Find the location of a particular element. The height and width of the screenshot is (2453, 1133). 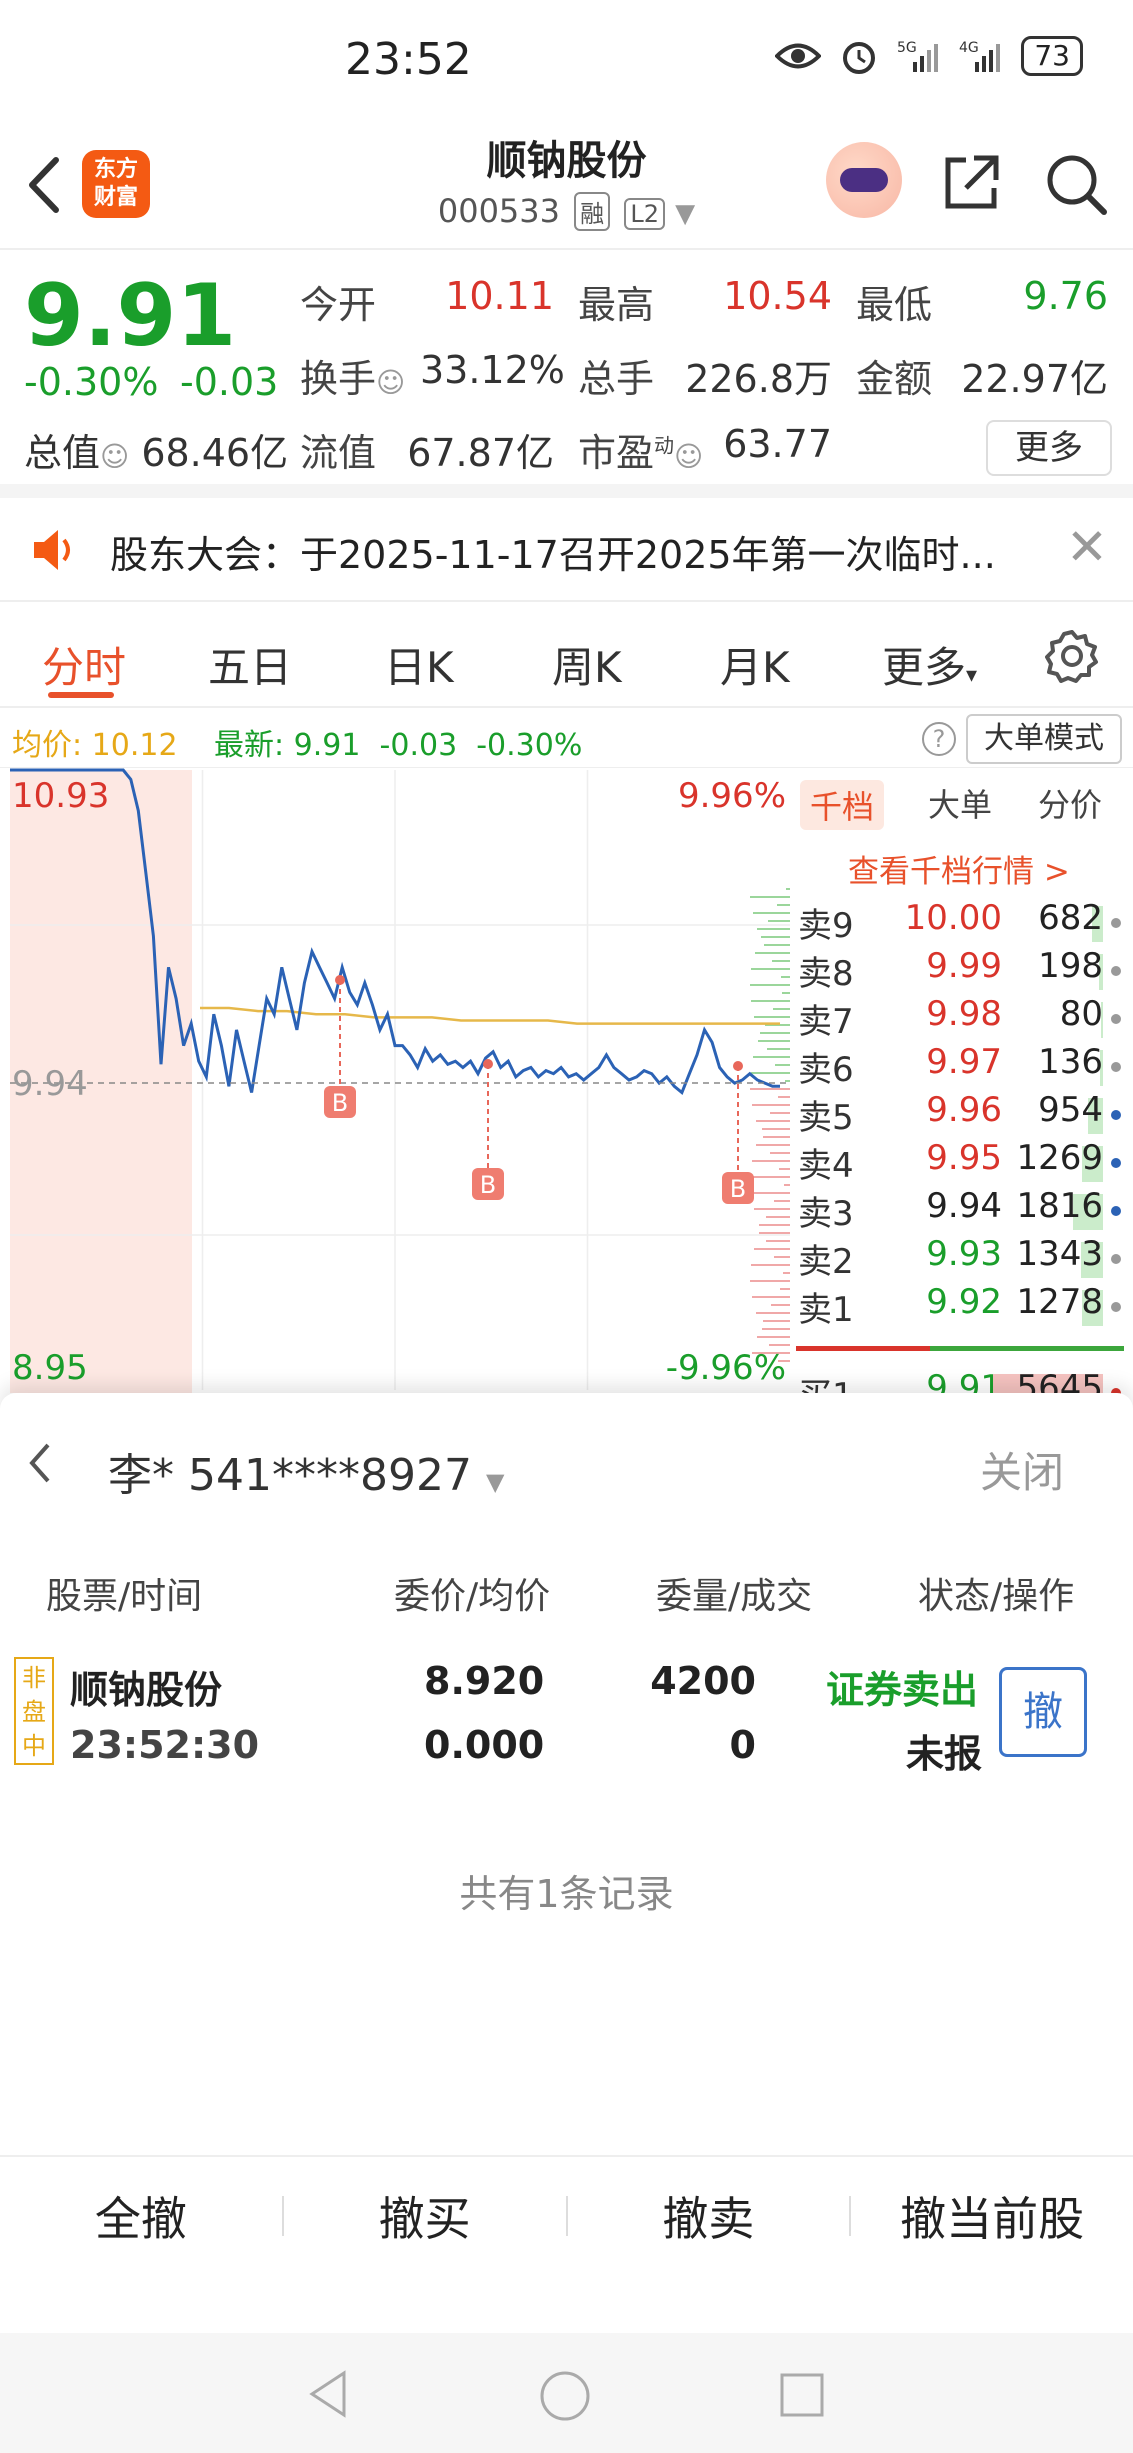

search-icon is located at coordinates (1075, 183).